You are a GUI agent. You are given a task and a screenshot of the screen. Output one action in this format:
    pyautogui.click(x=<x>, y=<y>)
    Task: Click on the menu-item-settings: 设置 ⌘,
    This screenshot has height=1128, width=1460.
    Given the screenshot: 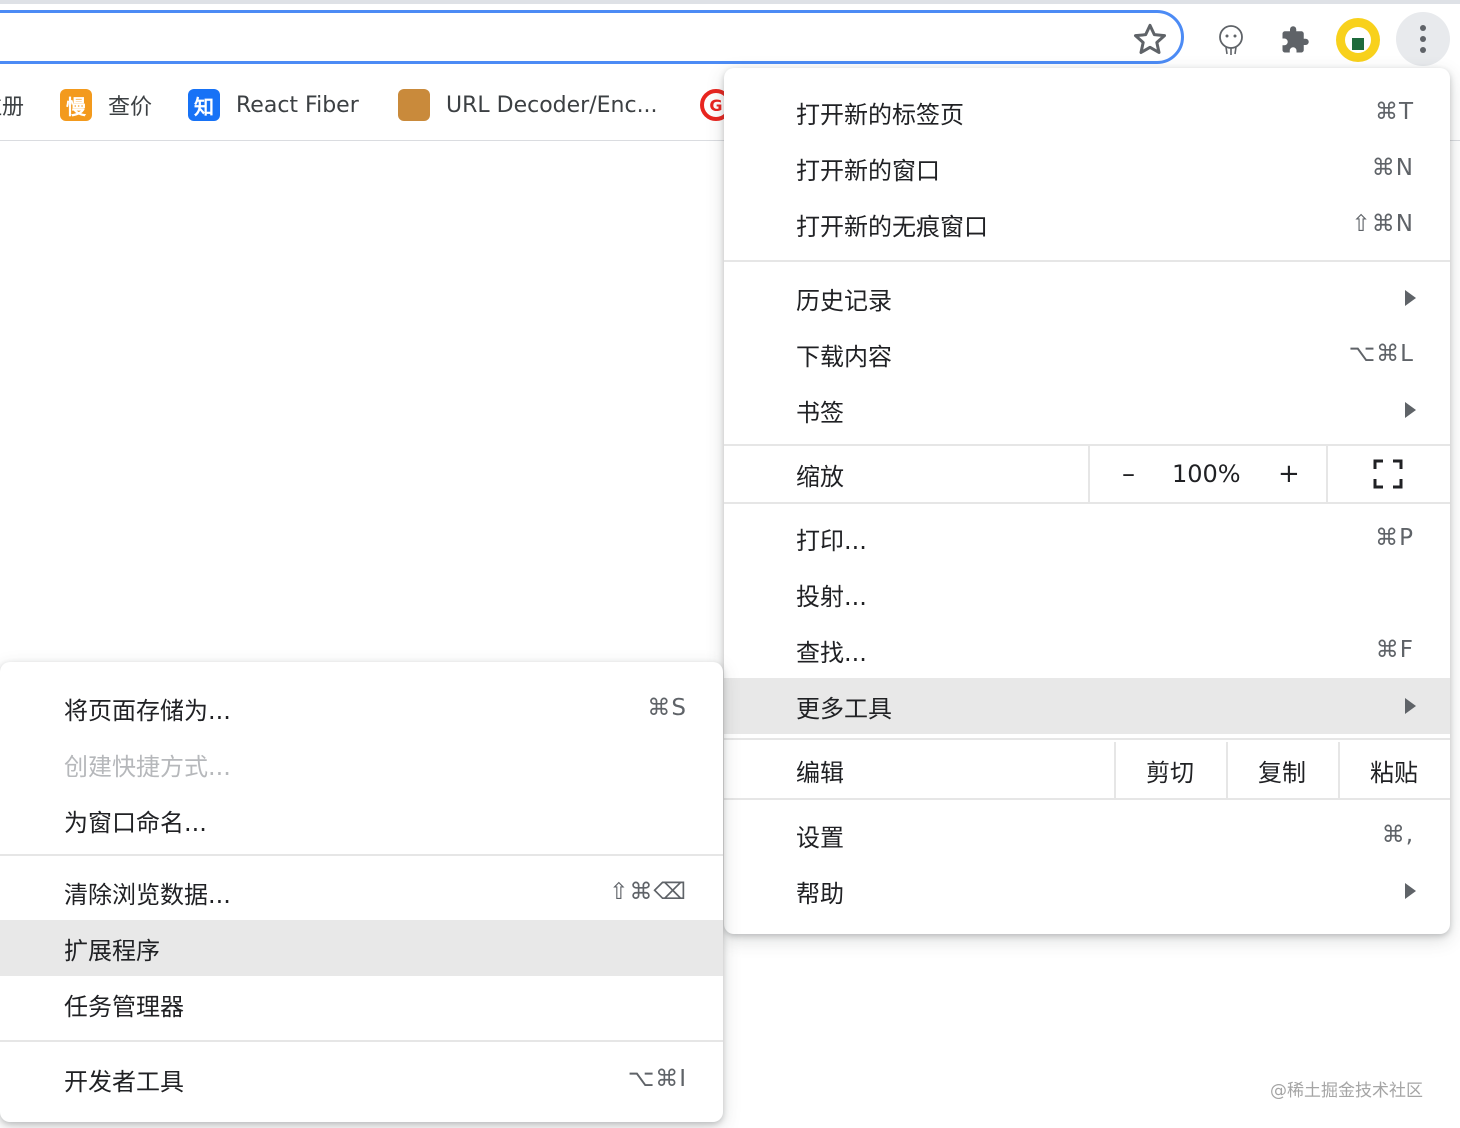 What is the action you would take?
    pyautogui.click(x=1087, y=835)
    